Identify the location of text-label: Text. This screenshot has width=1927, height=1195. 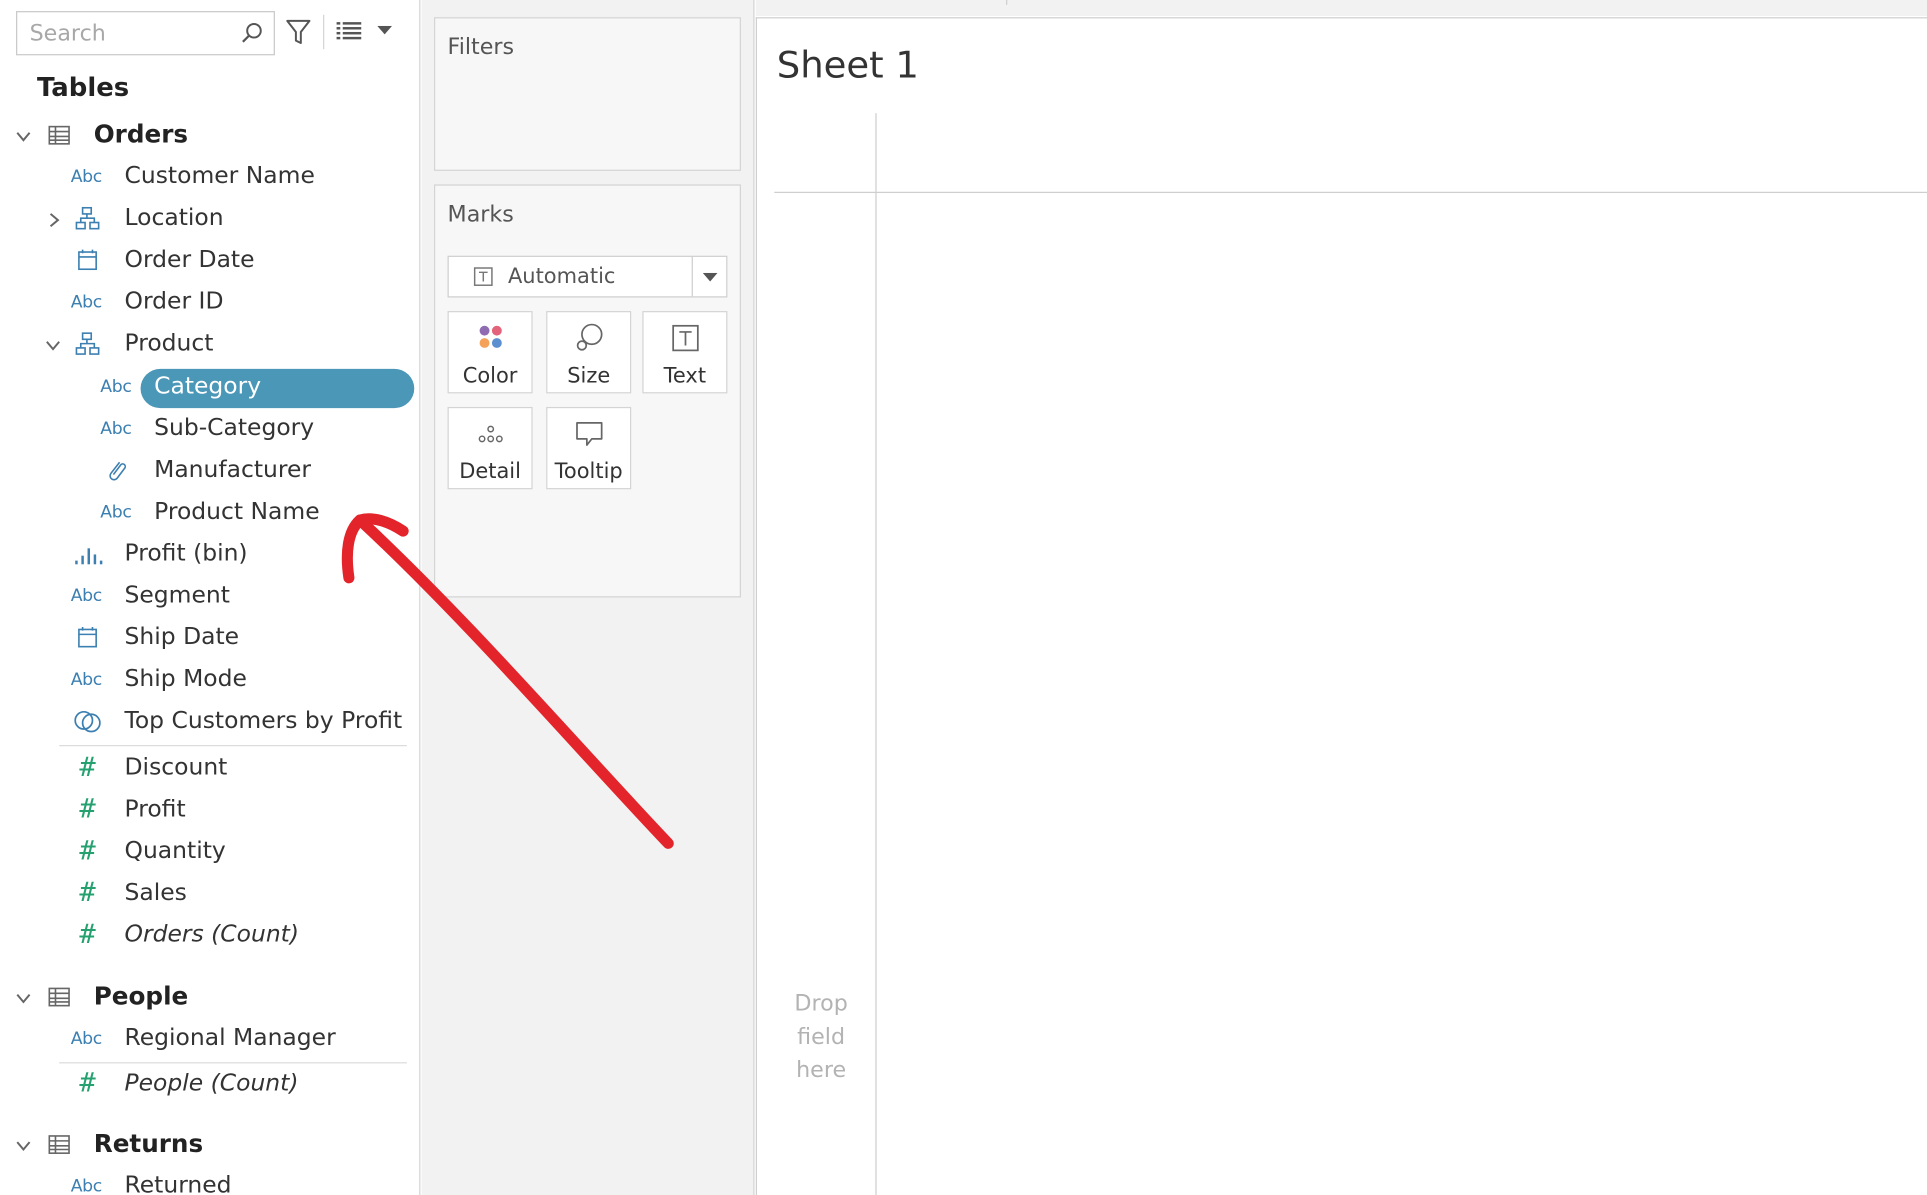
(685, 376).